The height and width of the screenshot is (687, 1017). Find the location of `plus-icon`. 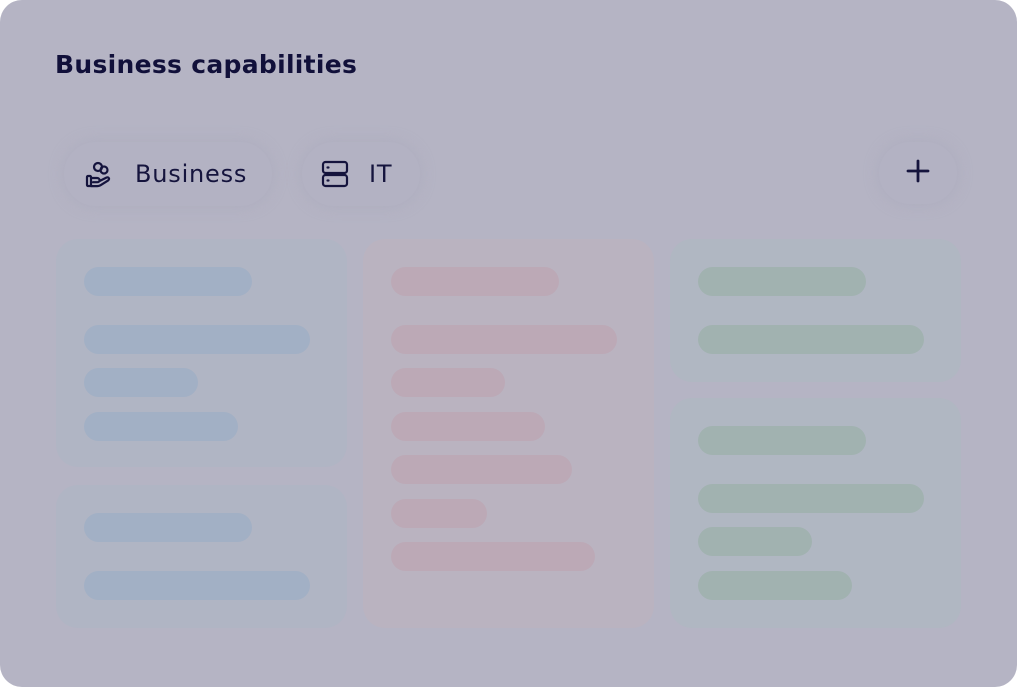

plus-icon is located at coordinates (918, 173).